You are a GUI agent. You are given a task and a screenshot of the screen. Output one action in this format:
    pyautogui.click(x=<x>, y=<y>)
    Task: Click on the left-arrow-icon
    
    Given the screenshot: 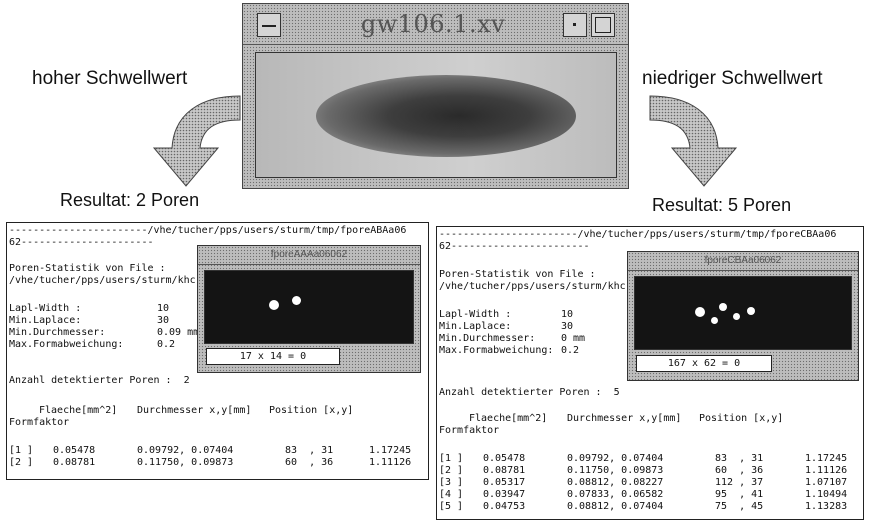 What is the action you would take?
    pyautogui.click(x=196, y=141)
    